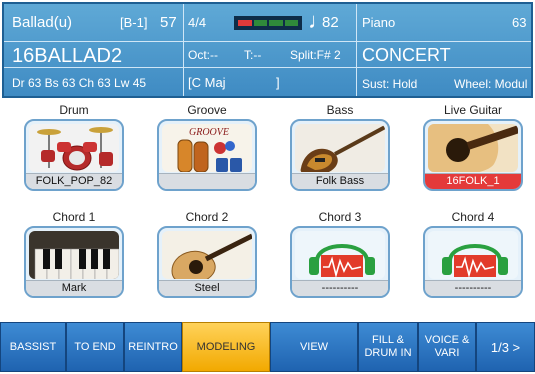  What do you see at coordinates (340, 181) in the screenshot?
I see `pad-label: Folk Bass` at bounding box center [340, 181].